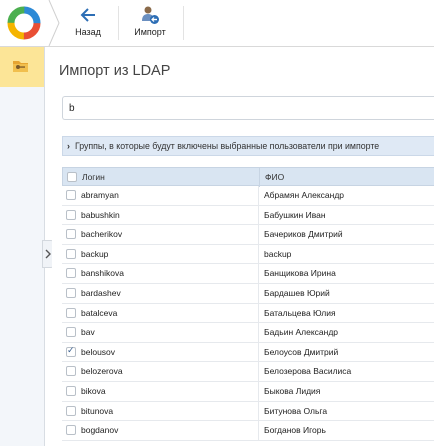 Image resolution: width=434 pixels, height=446 pixels. What do you see at coordinates (54, 23) in the screenshot?
I see `breadcrumb-separator-icon` at bounding box center [54, 23].